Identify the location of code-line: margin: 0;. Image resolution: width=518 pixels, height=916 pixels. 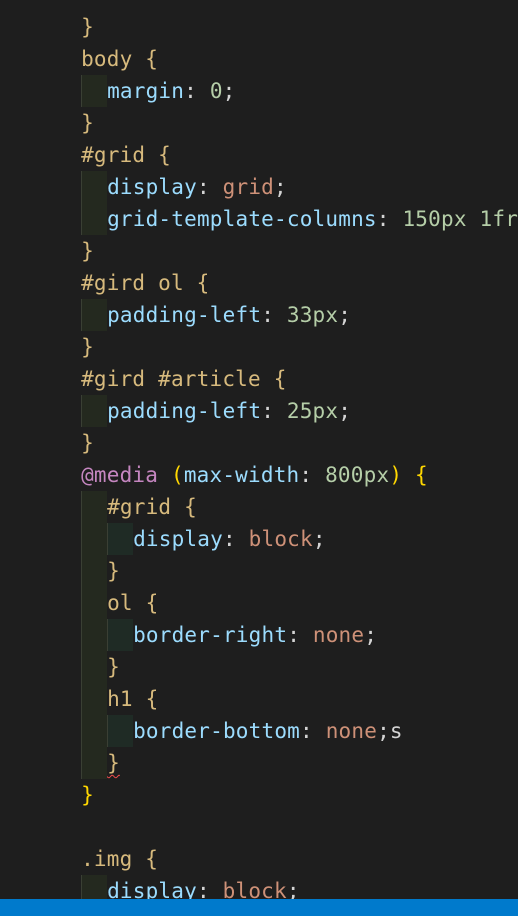
(261, 75).